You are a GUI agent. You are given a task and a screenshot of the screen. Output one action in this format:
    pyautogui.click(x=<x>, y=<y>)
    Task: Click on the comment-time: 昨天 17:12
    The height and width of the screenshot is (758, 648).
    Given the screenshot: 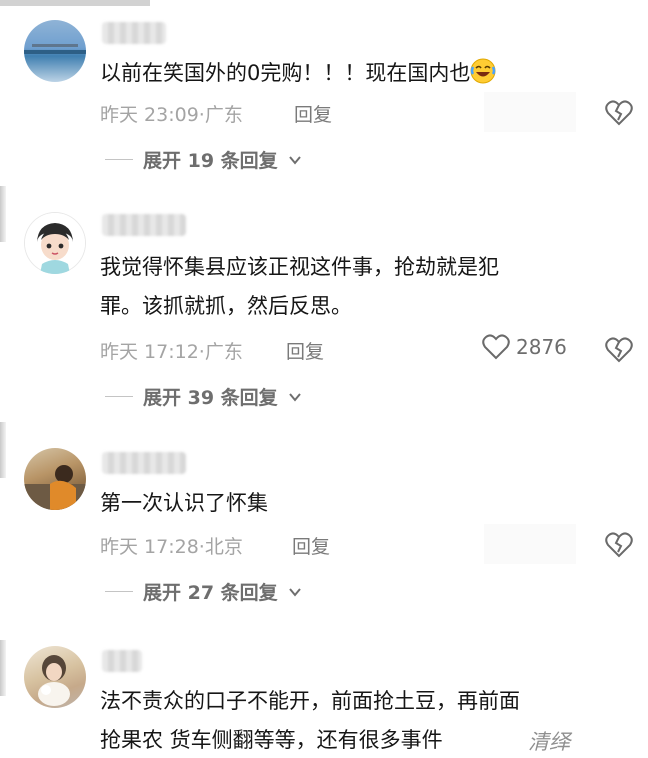 What is the action you would take?
    pyautogui.click(x=149, y=352)
    